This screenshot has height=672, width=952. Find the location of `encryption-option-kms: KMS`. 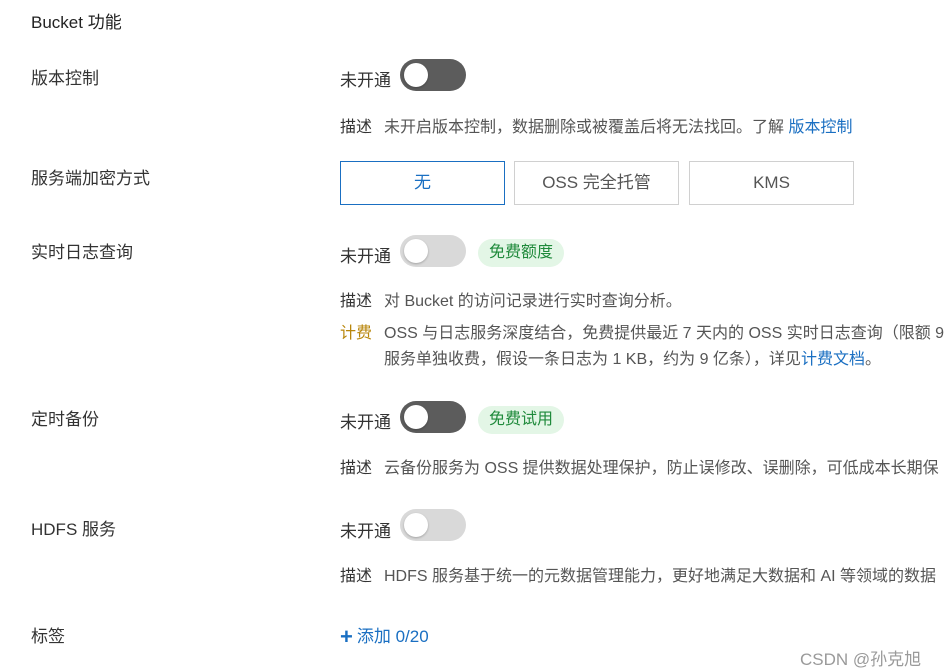

encryption-option-kms: KMS is located at coordinates (771, 183).